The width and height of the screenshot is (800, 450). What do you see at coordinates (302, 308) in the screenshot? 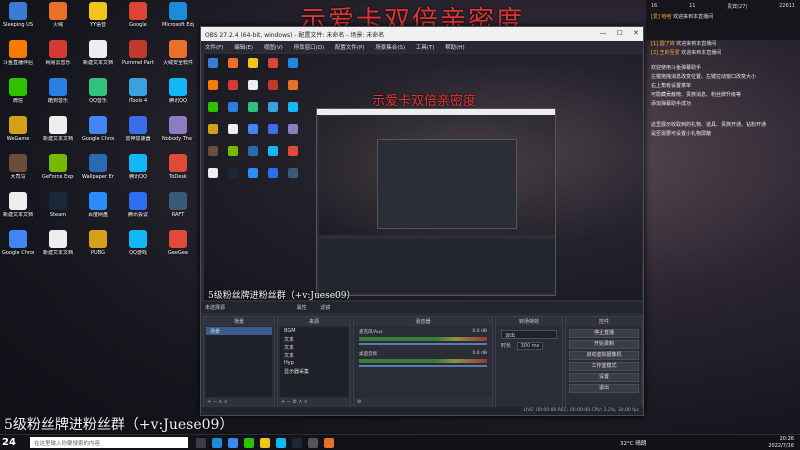
I see `properties-button: 属性` at bounding box center [302, 308].